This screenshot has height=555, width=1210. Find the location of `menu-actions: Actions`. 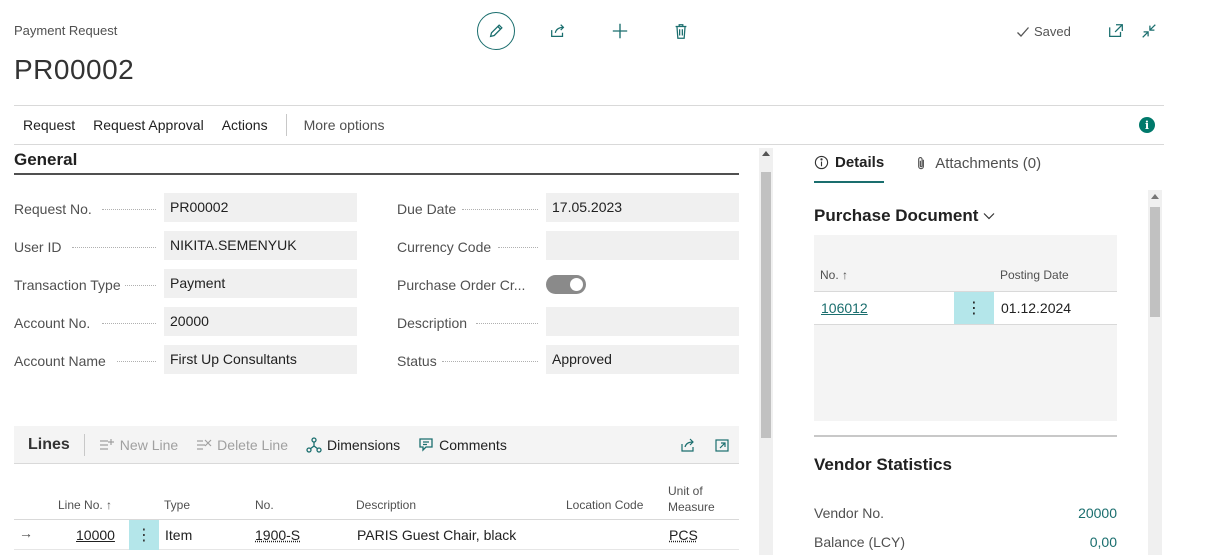

menu-actions: Actions is located at coordinates (245, 125).